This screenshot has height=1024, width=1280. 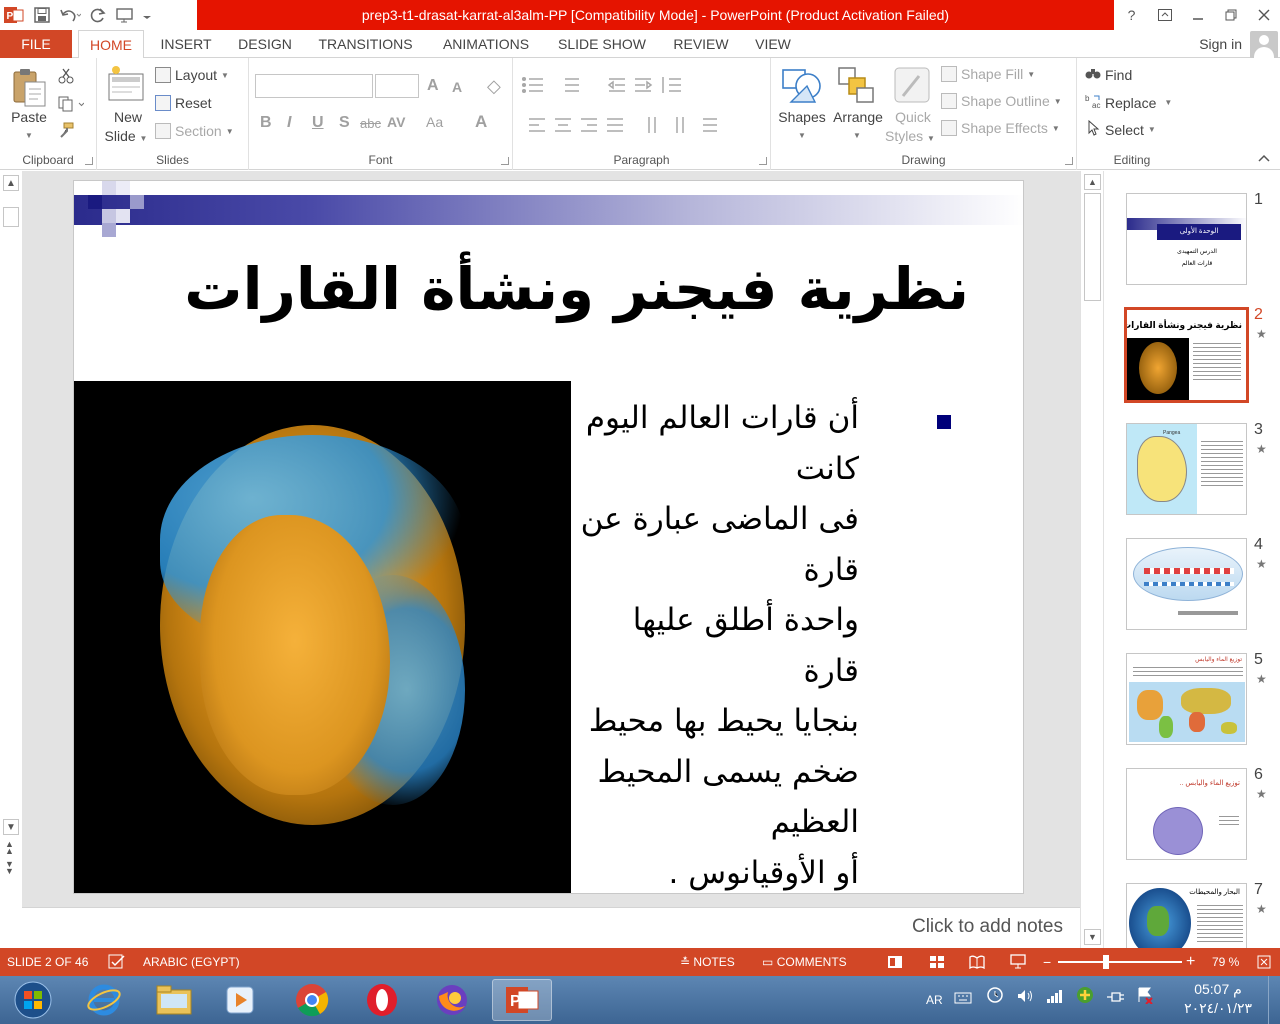 What do you see at coordinates (1218, 999) in the screenshot?
I see `system-clock: 05:07 م ٢٠٢٤/٠١/٢٣` at bounding box center [1218, 999].